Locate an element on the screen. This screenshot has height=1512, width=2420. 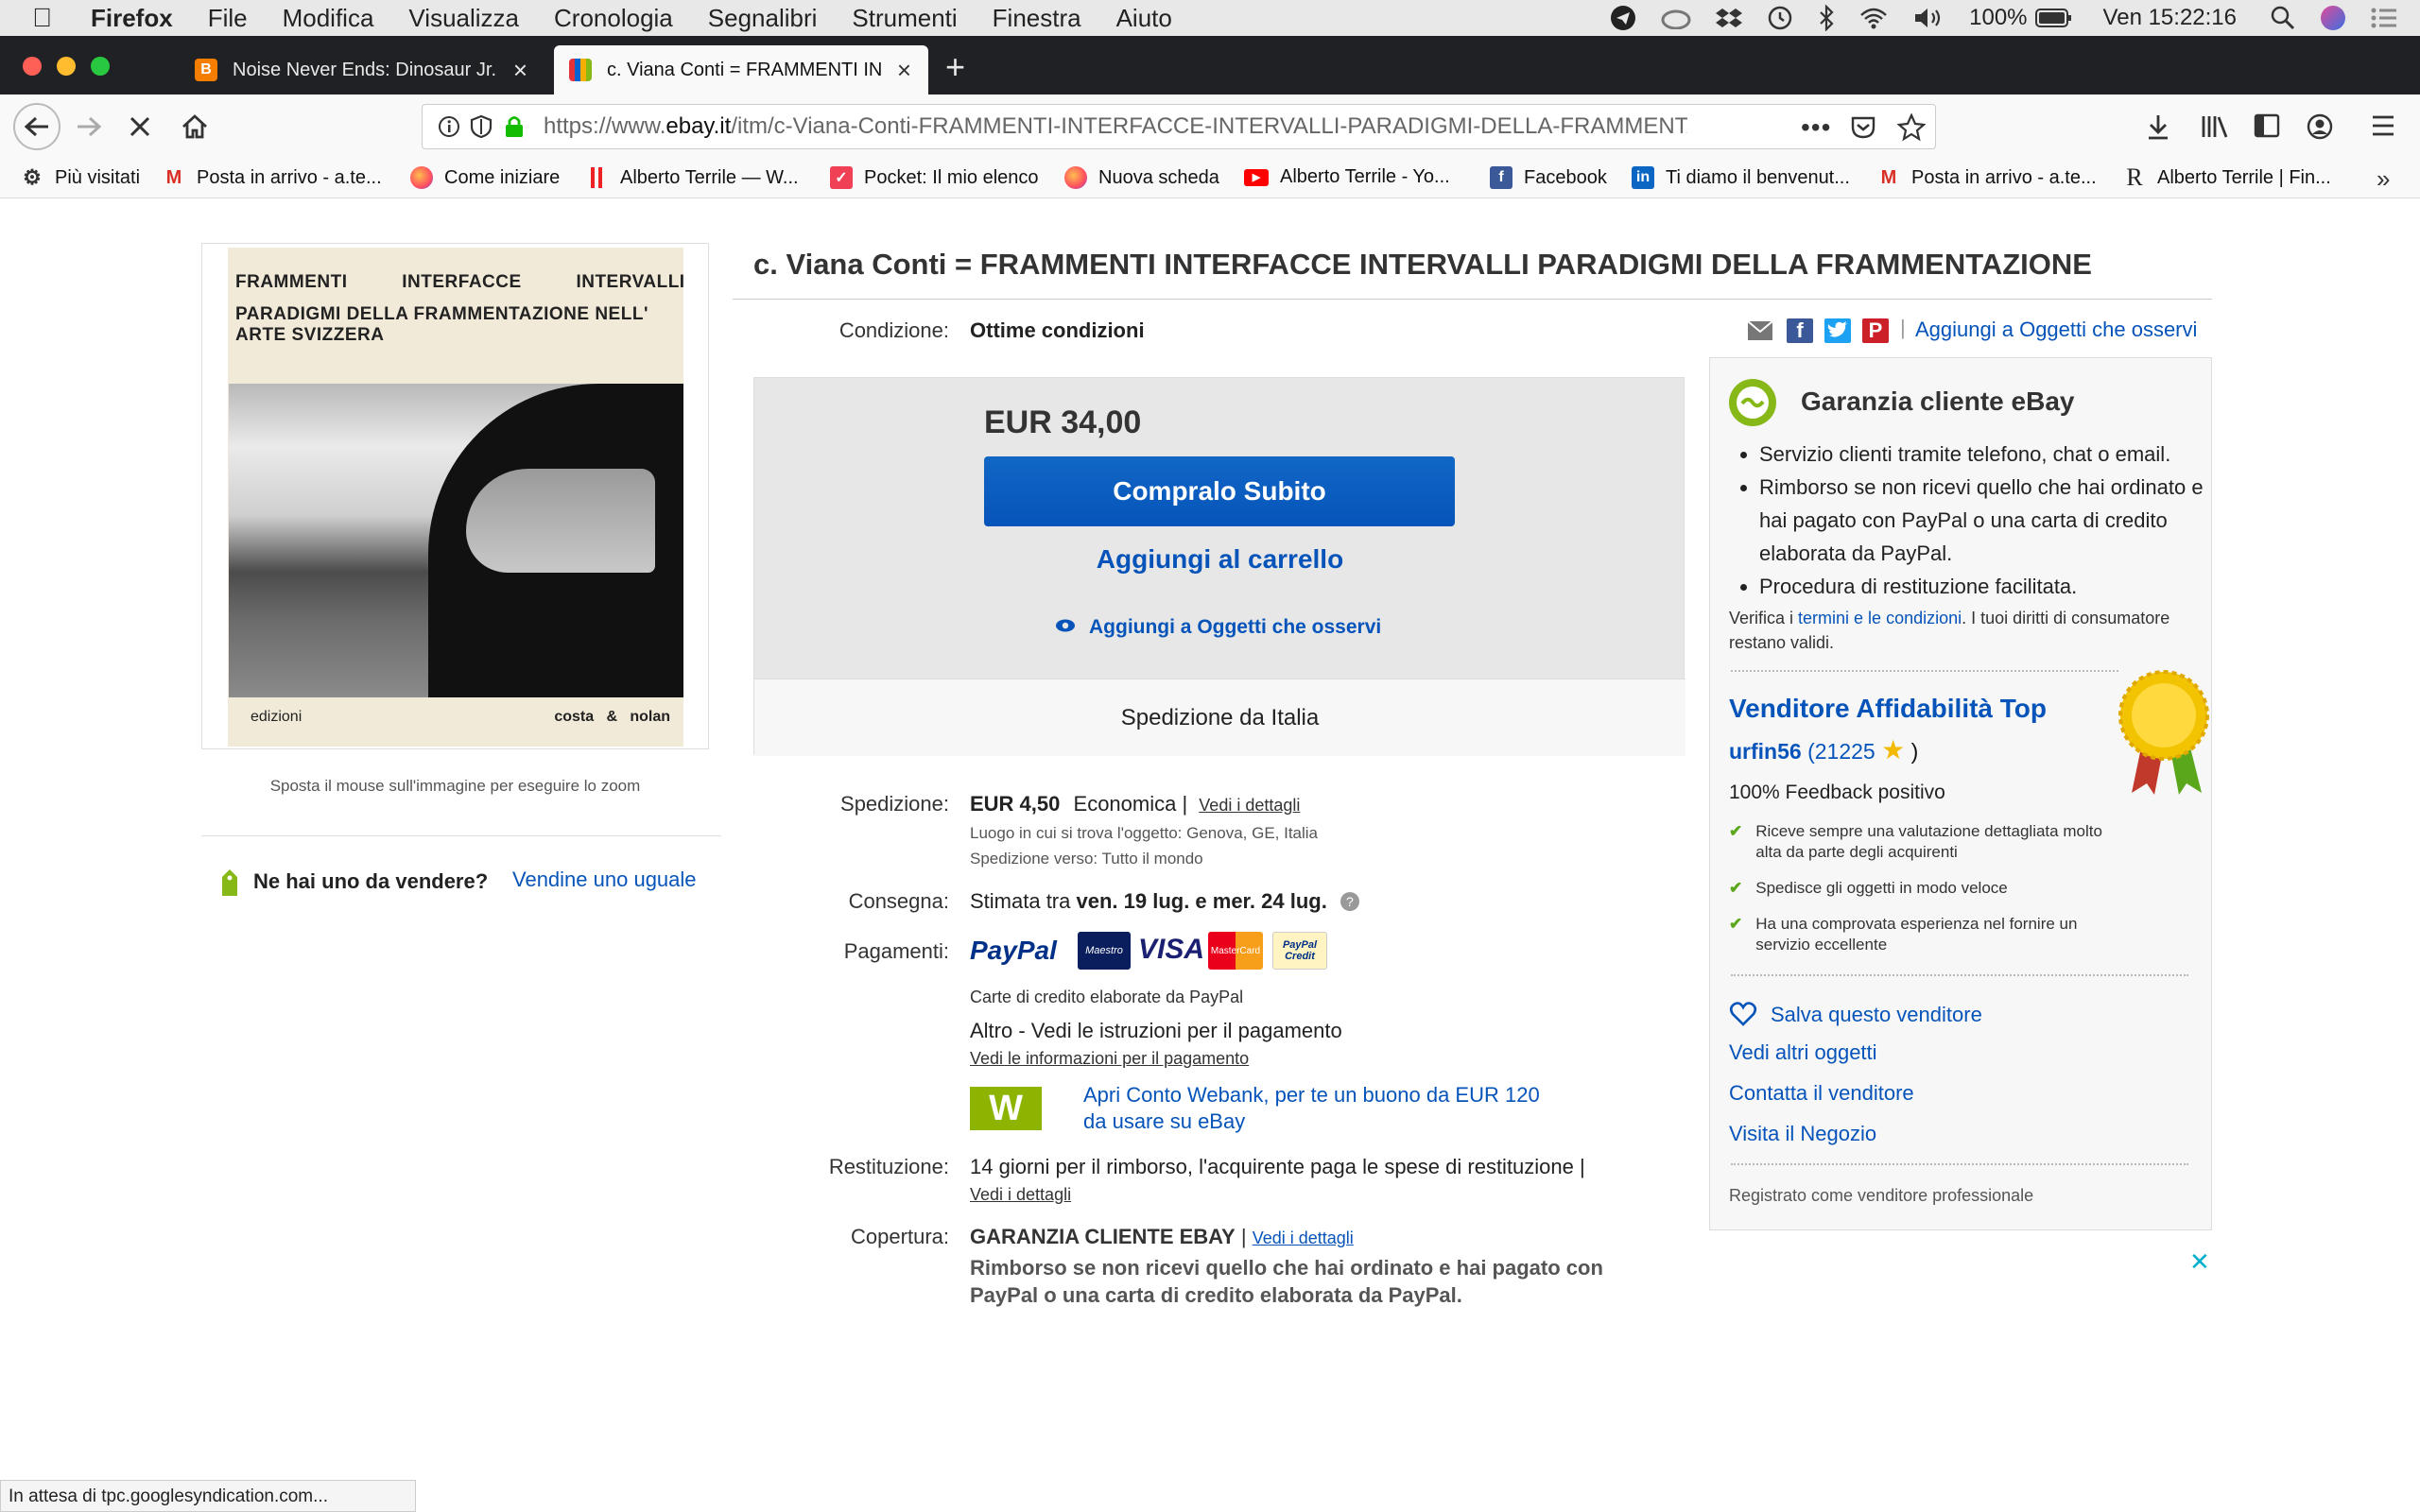
creative-cloud-icon is located at coordinates (1676, 18).